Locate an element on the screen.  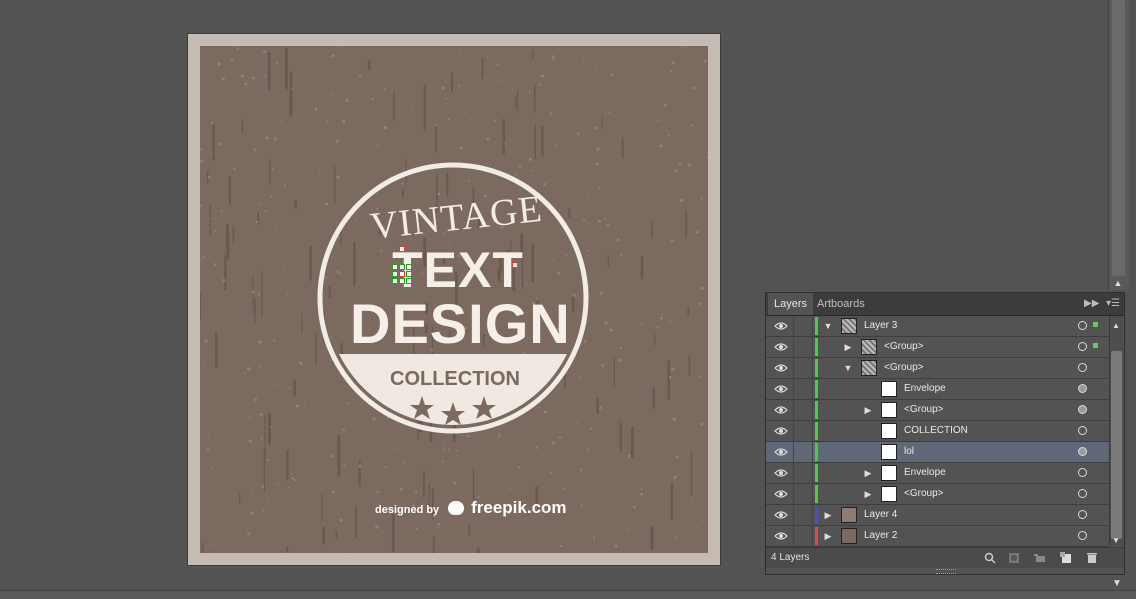
panel-menu-icon: ▾☰ is located at coordinates (1113, 304).